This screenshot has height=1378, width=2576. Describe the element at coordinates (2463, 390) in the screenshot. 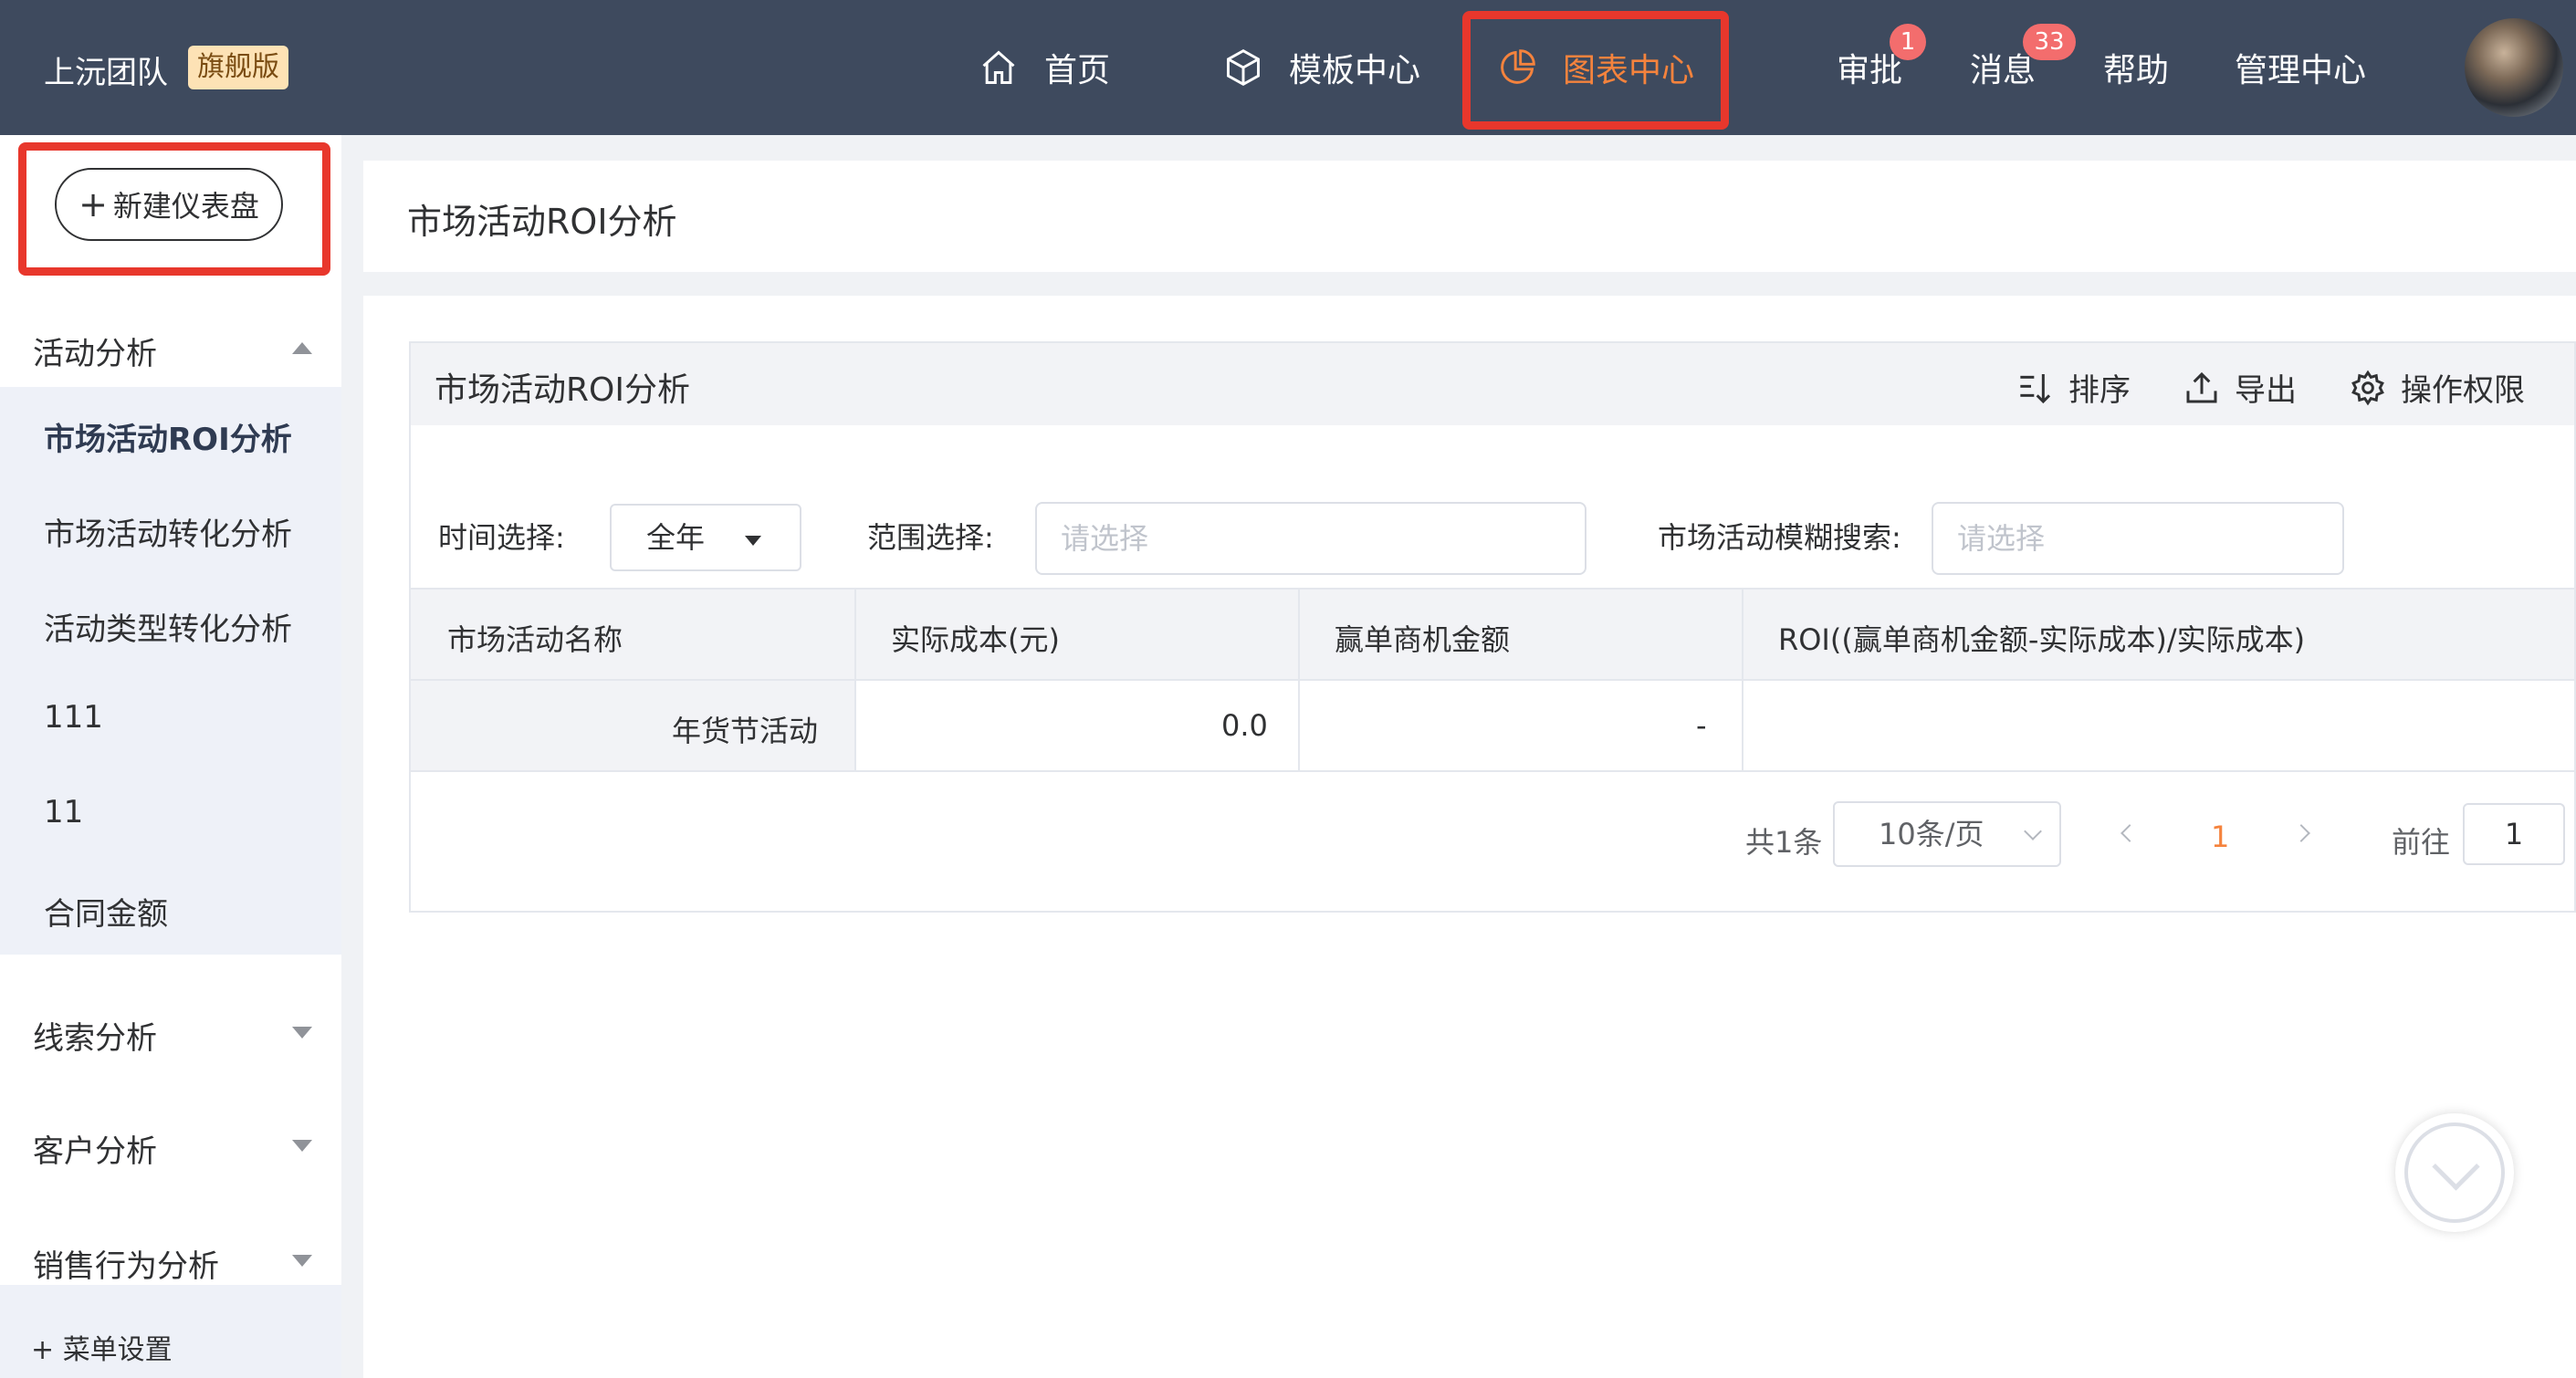

I see `permission-label: 操作权限` at that location.